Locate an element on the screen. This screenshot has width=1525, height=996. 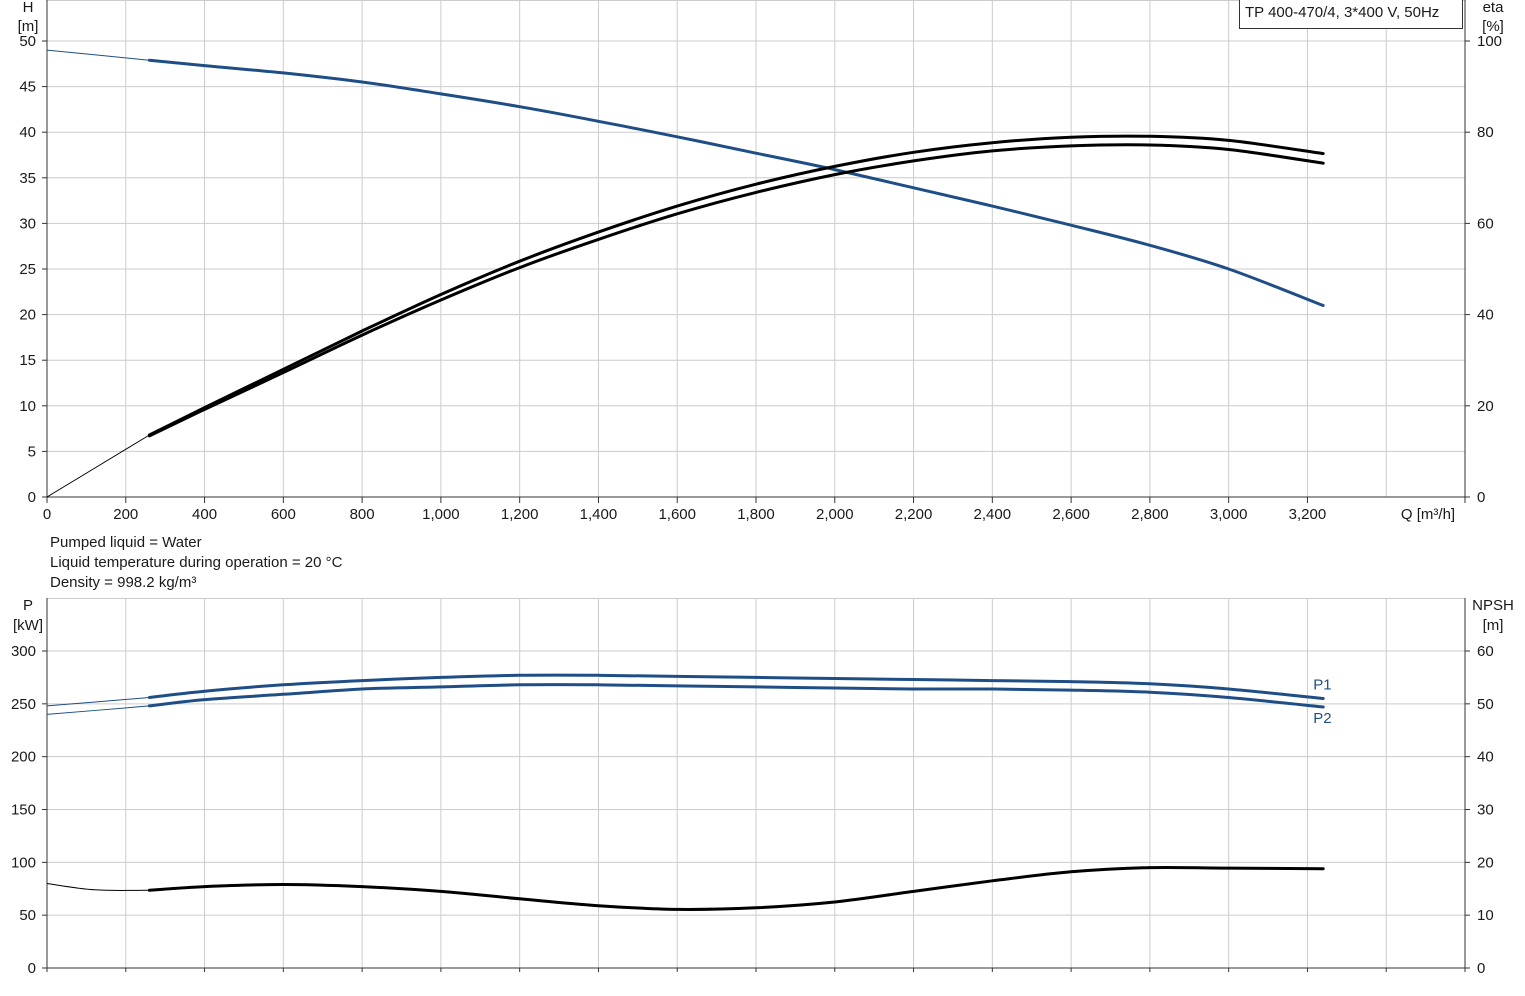
x-tick-label: 1,200 is located at coordinates (520, 514).